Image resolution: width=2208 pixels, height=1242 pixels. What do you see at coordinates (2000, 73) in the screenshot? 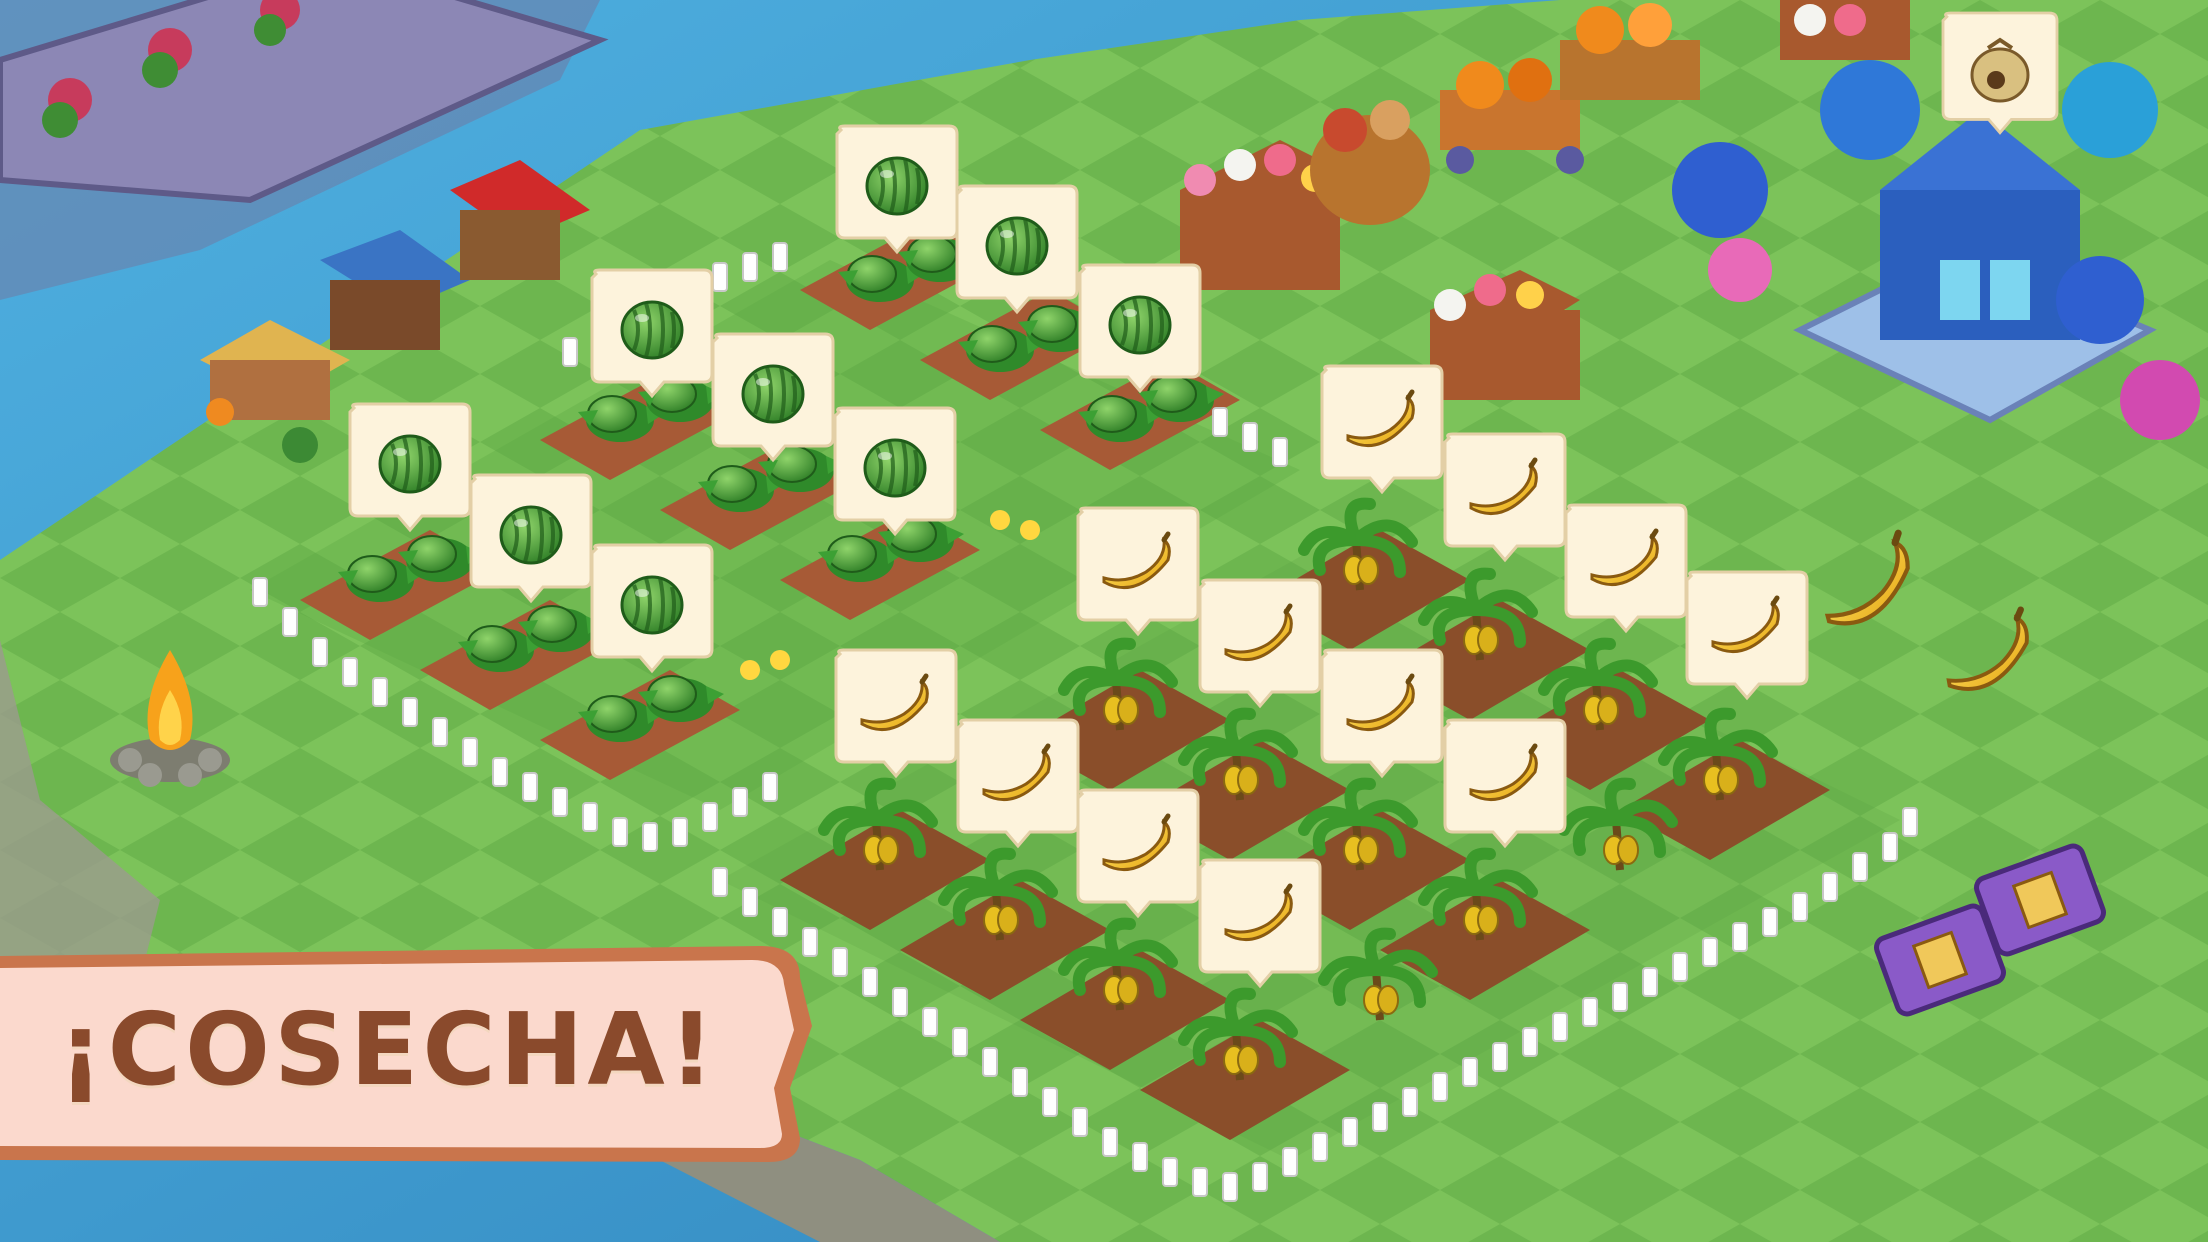
I see `sack-bubble` at bounding box center [2000, 73].